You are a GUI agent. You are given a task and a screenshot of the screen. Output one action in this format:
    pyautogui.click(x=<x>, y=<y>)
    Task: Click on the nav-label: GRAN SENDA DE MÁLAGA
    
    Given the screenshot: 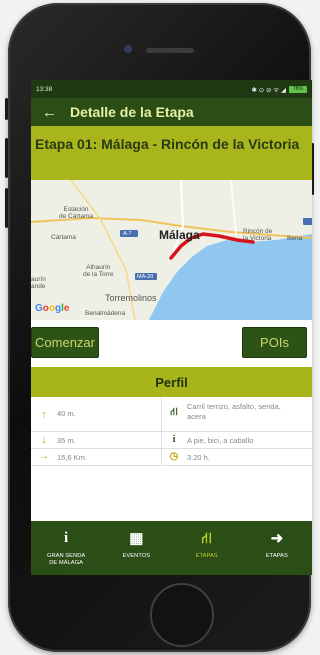 What is the action you would take?
    pyautogui.click(x=66, y=559)
    